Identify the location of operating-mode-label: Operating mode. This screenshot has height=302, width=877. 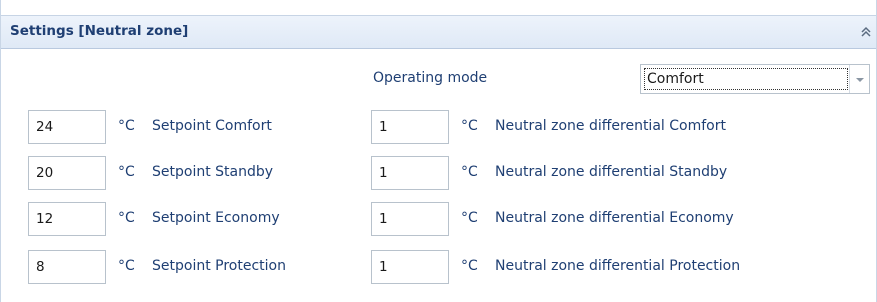
(430, 78).